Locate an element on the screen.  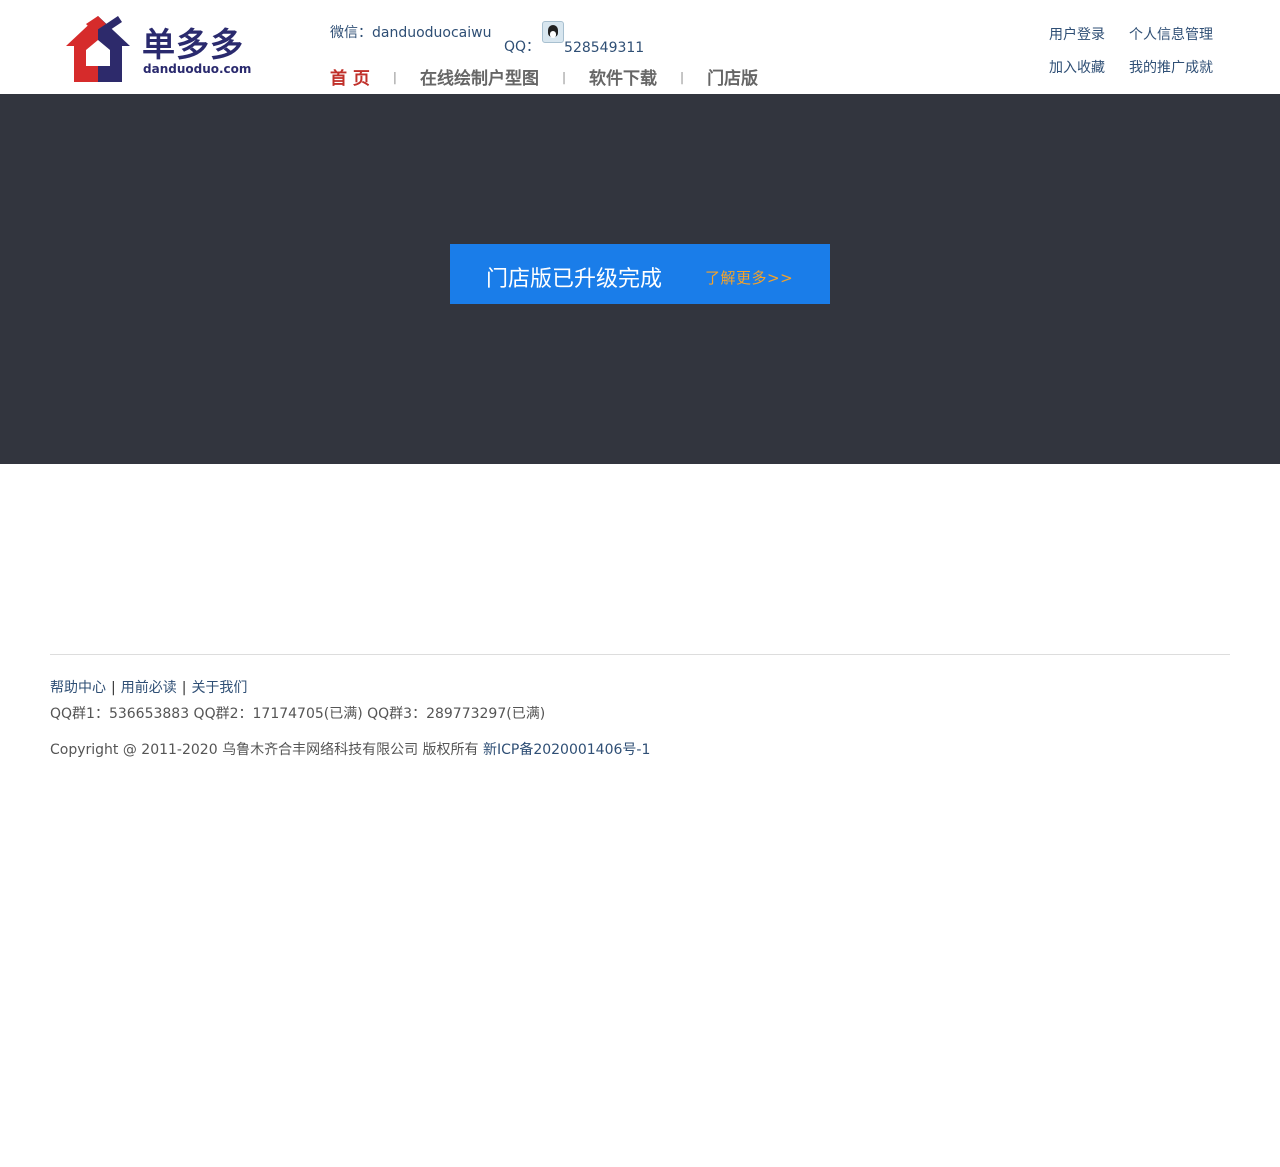
logo-domain: danduoduo.com is located at coordinates (197, 69).